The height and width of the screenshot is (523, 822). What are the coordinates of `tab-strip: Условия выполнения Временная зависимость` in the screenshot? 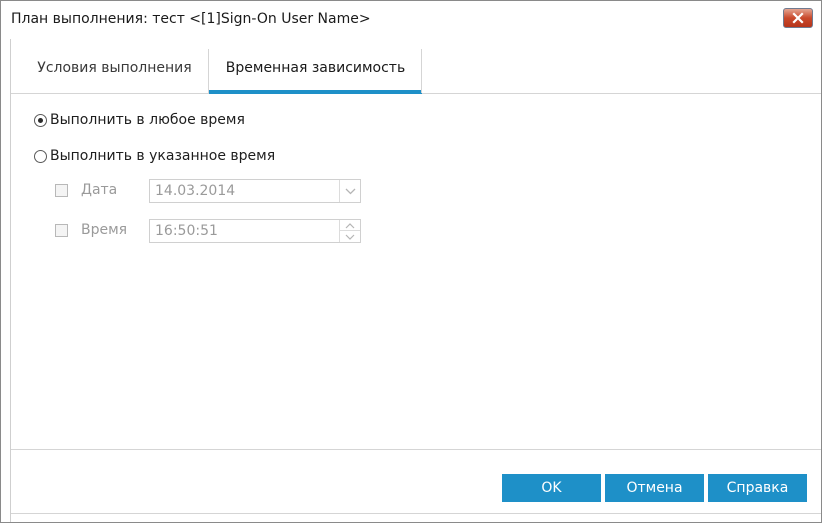 It's located at (416, 71).